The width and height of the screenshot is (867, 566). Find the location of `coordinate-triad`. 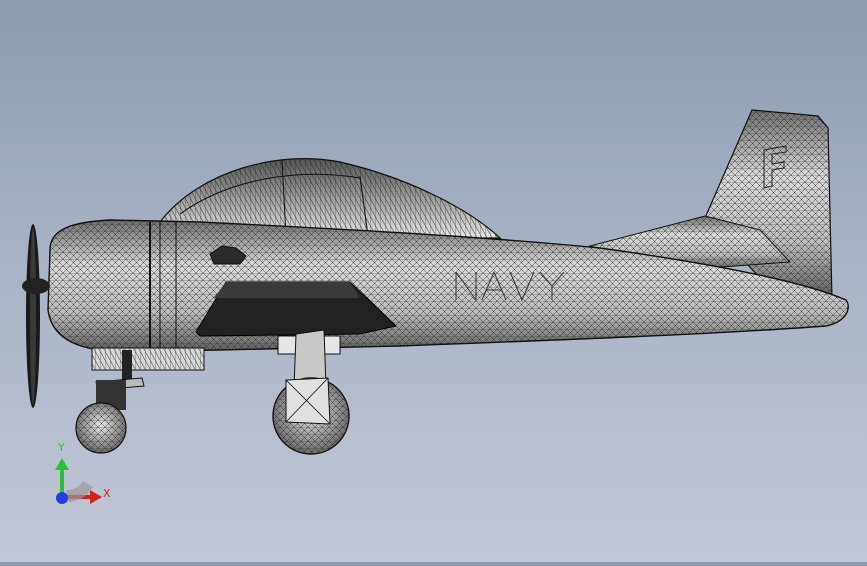

coordinate-triad is located at coordinates (78, 481).